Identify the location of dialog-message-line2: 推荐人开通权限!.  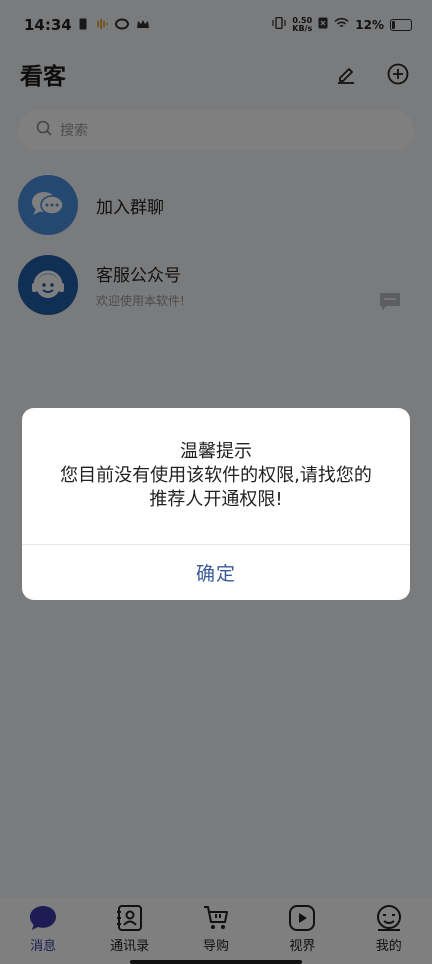
(216, 499).